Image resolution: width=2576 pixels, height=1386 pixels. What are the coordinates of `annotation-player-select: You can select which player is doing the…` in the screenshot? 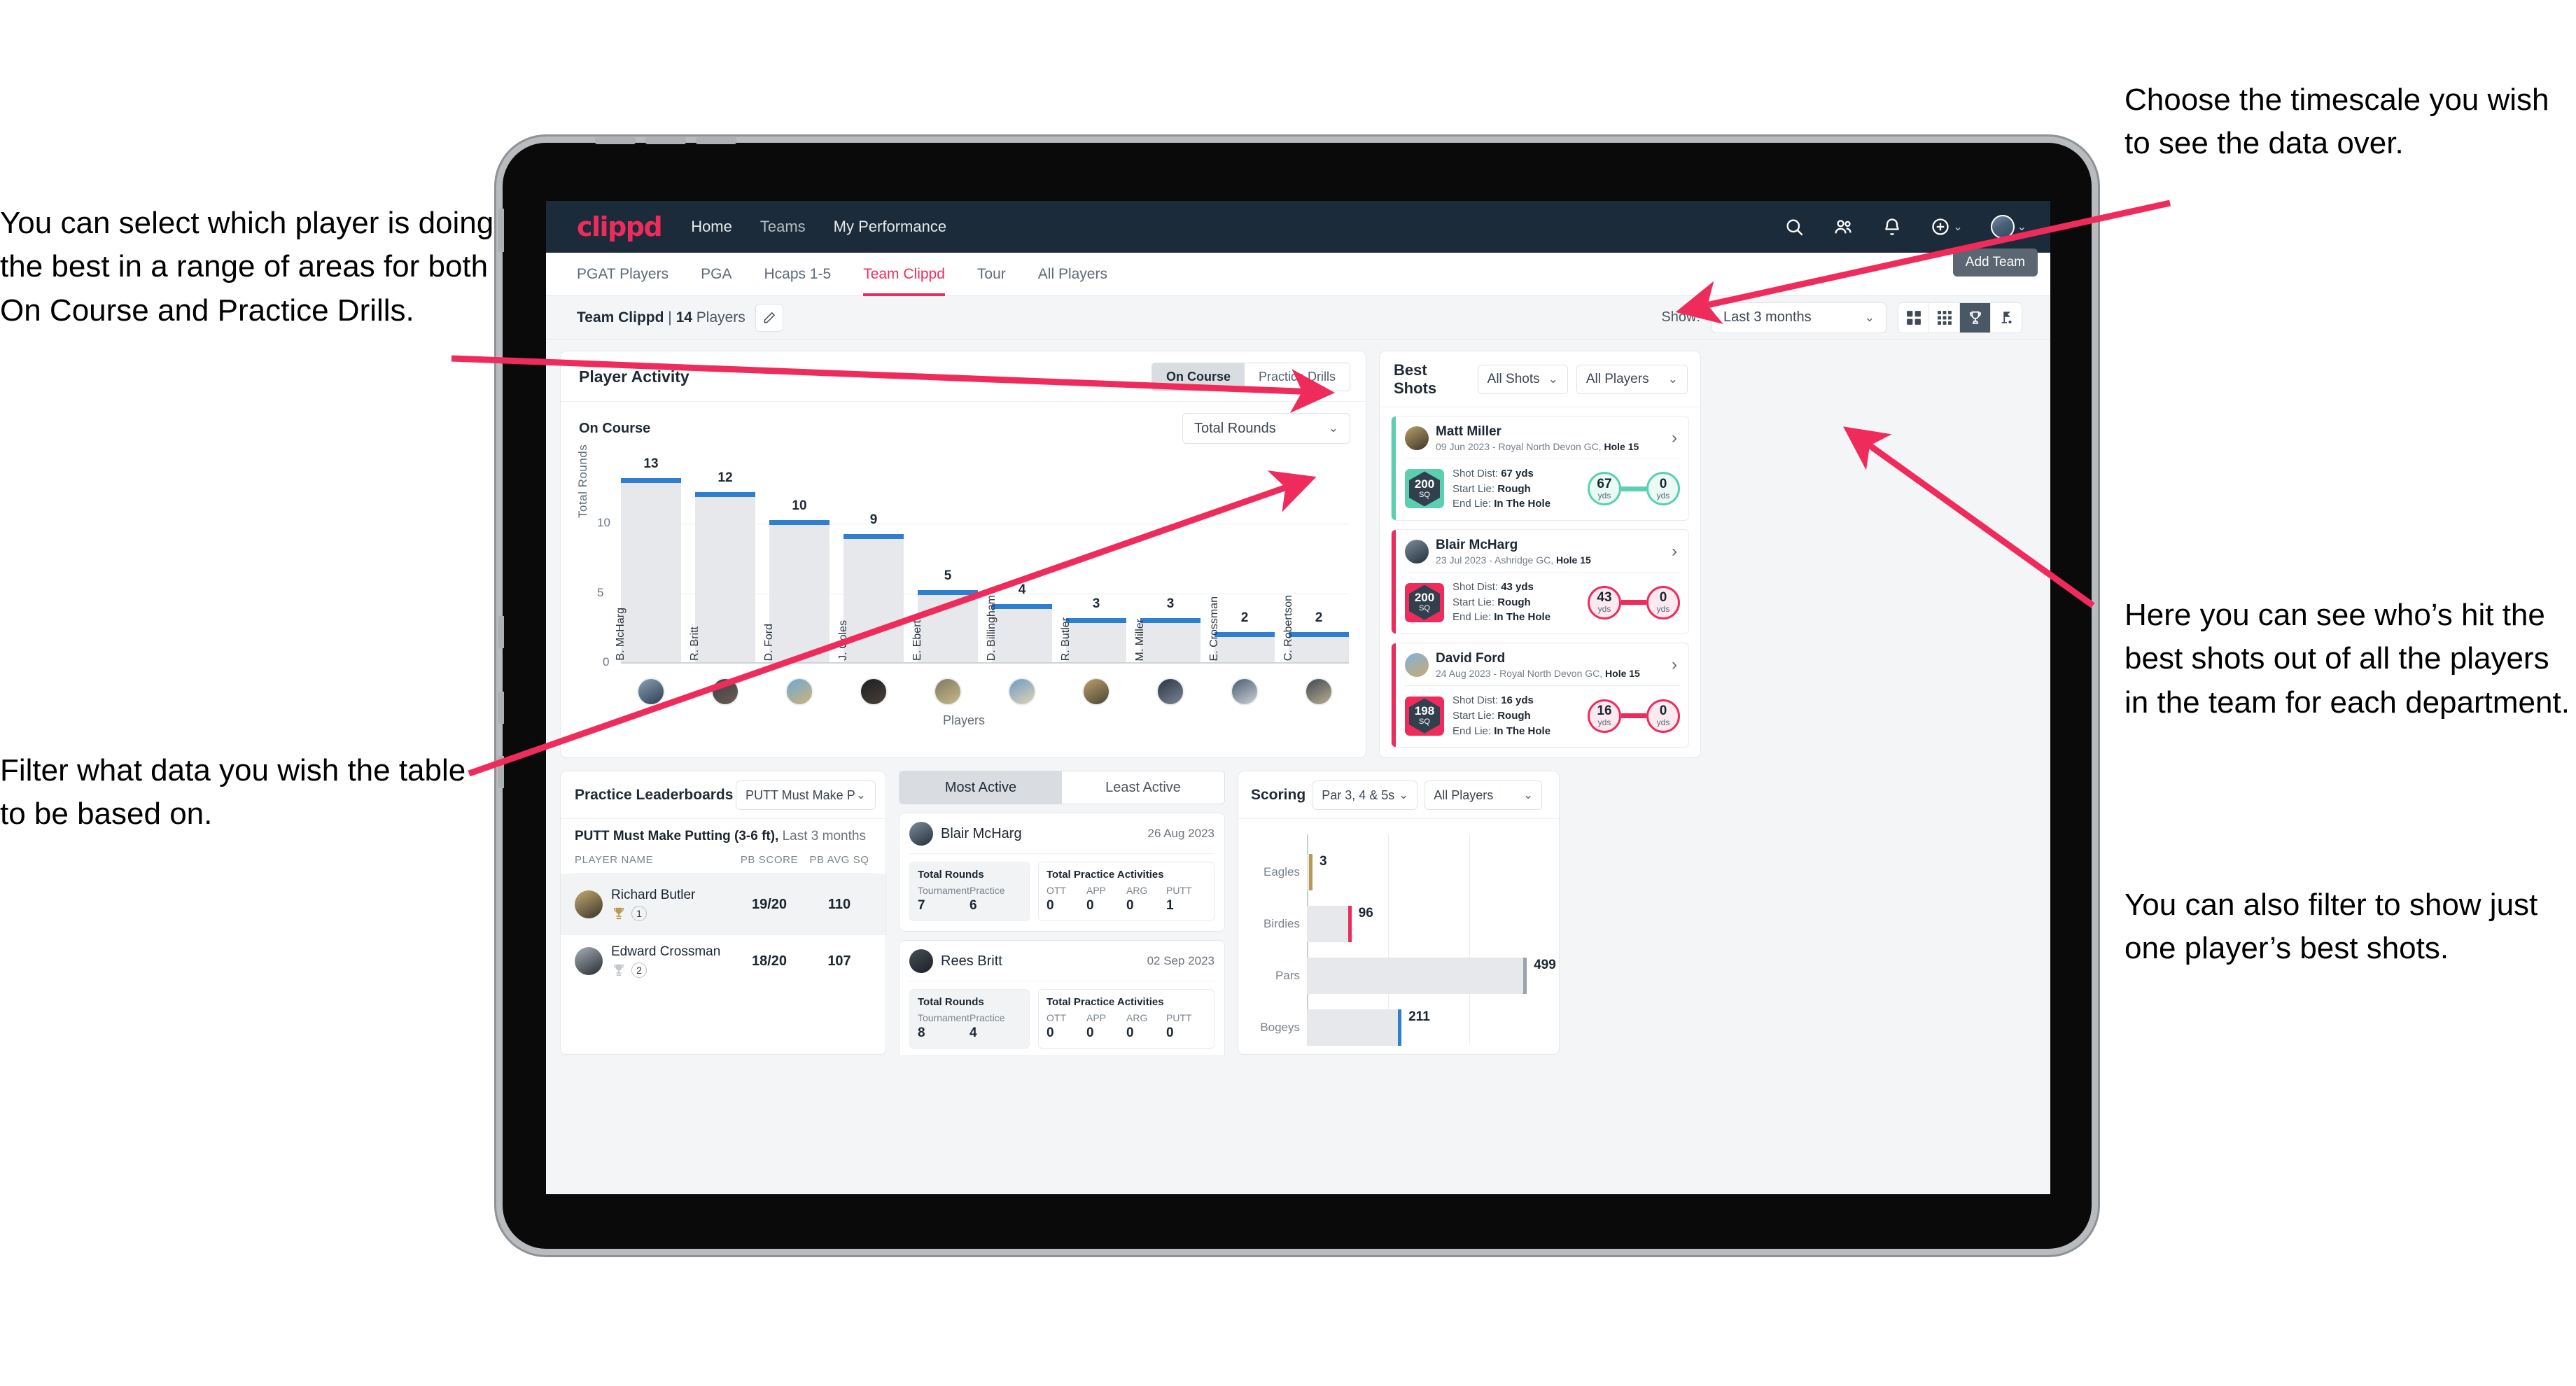 It's located at (247, 267).